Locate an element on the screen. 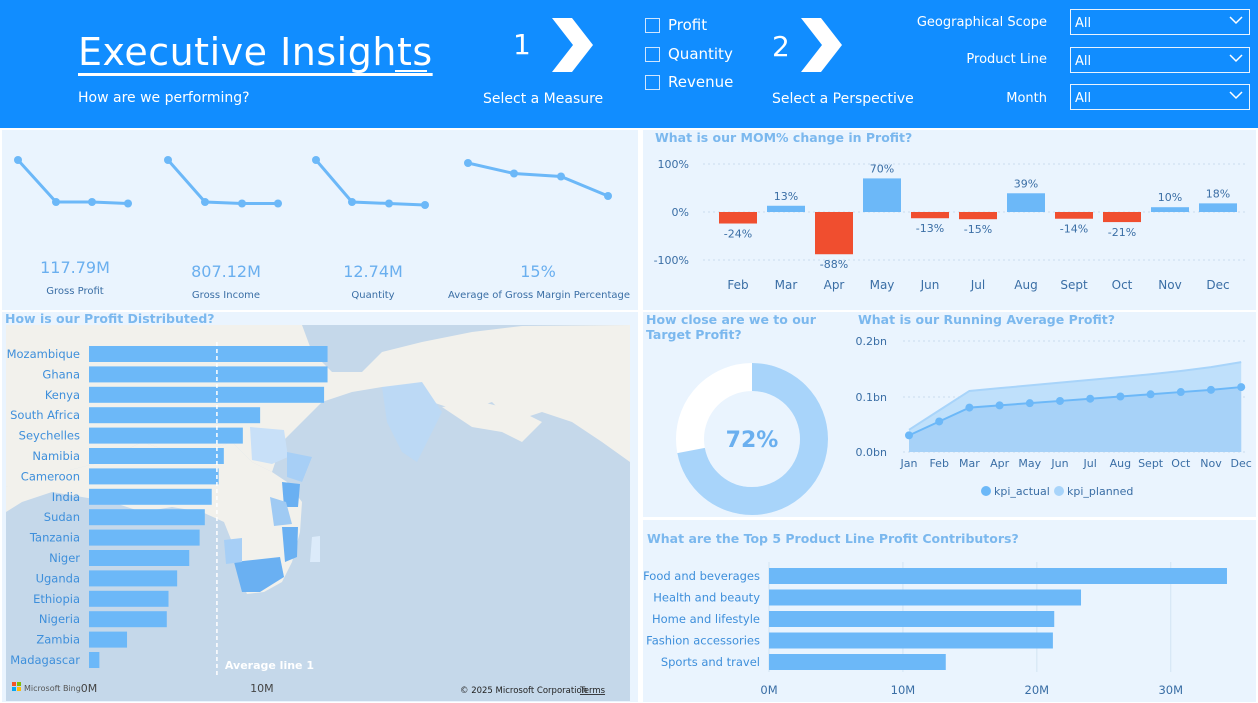 The image size is (1258, 703). mom-data-label: -13% is located at coordinates (930, 228).